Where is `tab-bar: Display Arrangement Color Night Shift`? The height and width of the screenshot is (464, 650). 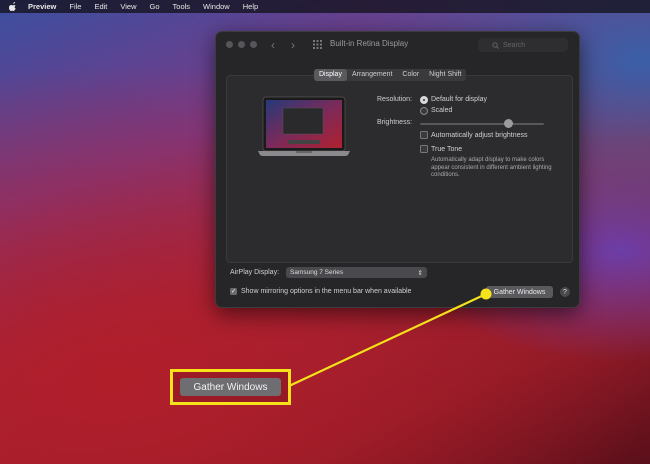 tab-bar: Display Arrangement Color Night Shift is located at coordinates (390, 75).